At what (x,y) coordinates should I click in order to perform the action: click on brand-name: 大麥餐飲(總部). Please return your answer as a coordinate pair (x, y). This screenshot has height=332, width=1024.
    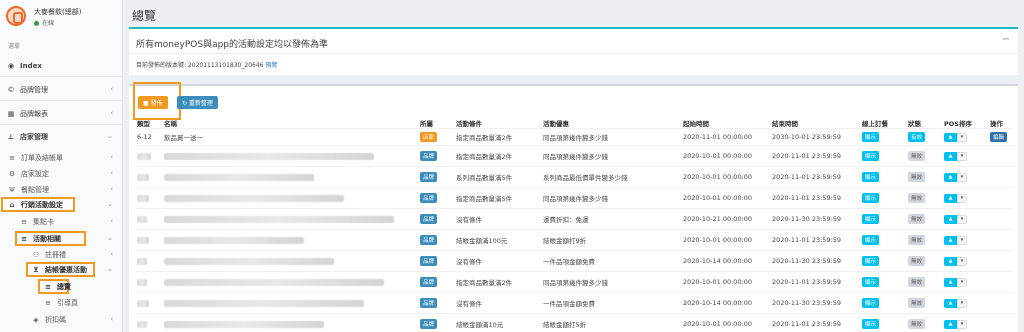
    Looking at the image, I should click on (58, 12).